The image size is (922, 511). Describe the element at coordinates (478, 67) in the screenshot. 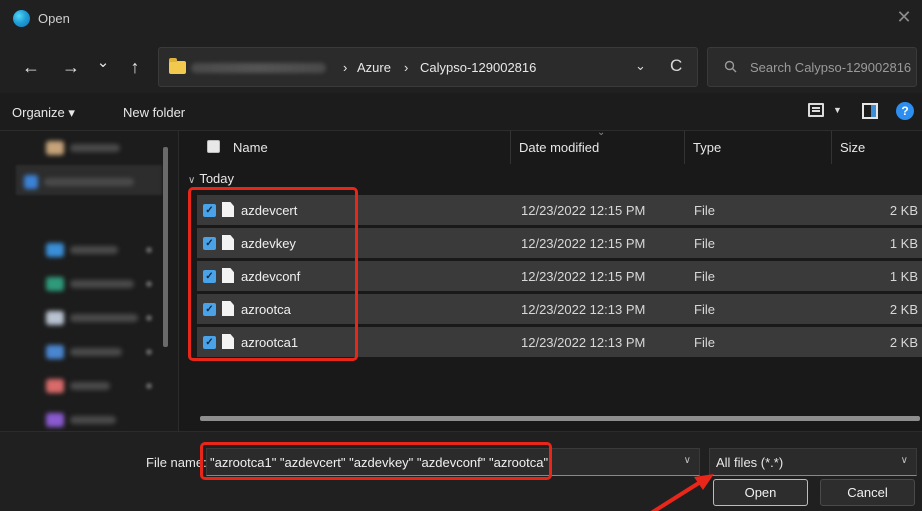

I see `breadcrumb-calypso: Calypso-129002816` at that location.